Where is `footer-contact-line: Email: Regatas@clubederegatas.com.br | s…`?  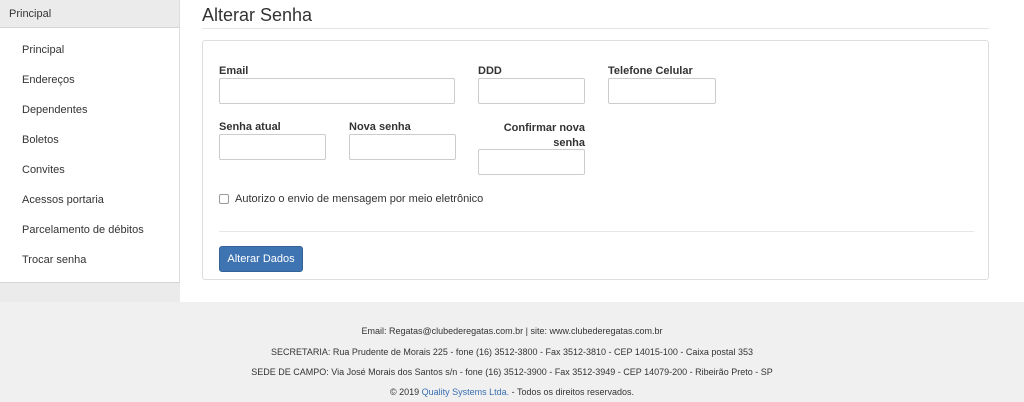 footer-contact-line: Email: Regatas@clubederegatas.com.br | s… is located at coordinates (512, 331).